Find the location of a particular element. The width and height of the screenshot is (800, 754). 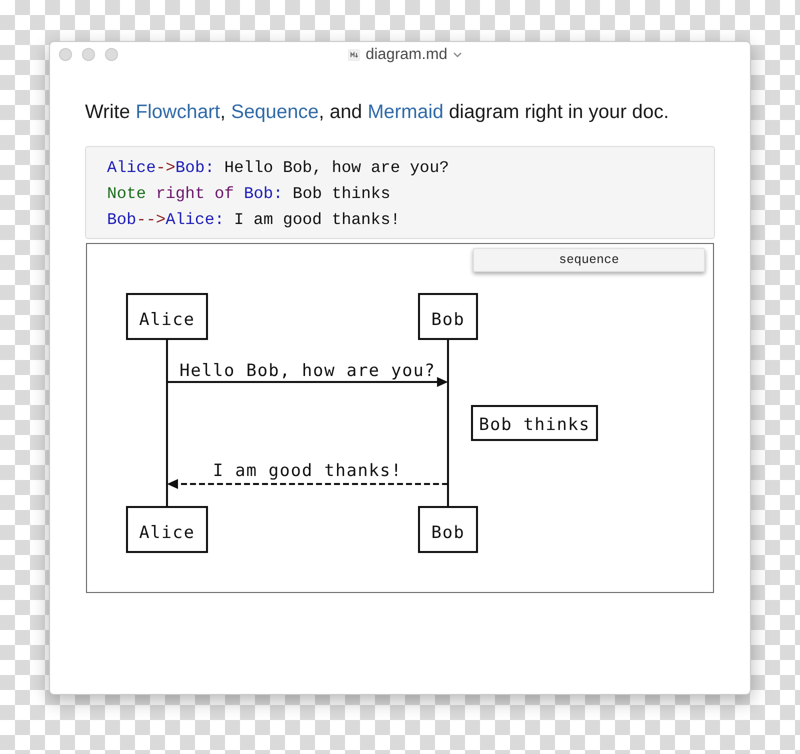

minimize-button is located at coordinates (88, 54).